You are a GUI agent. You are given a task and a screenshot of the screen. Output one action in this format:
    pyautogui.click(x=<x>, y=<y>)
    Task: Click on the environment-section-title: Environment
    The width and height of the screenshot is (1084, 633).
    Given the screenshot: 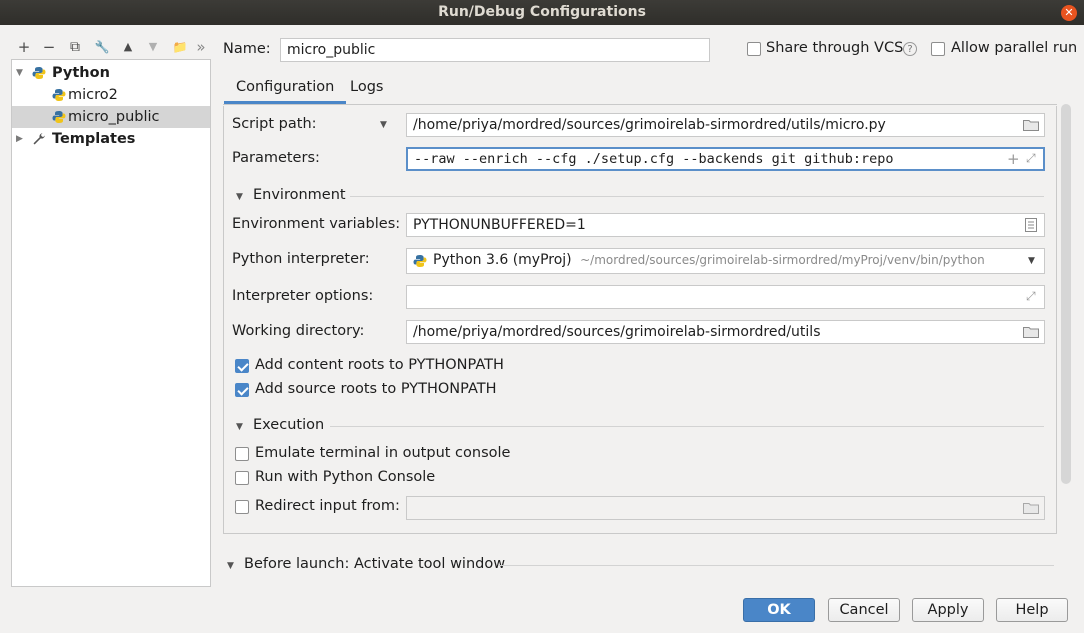 What is the action you would take?
    pyautogui.click(x=299, y=195)
    